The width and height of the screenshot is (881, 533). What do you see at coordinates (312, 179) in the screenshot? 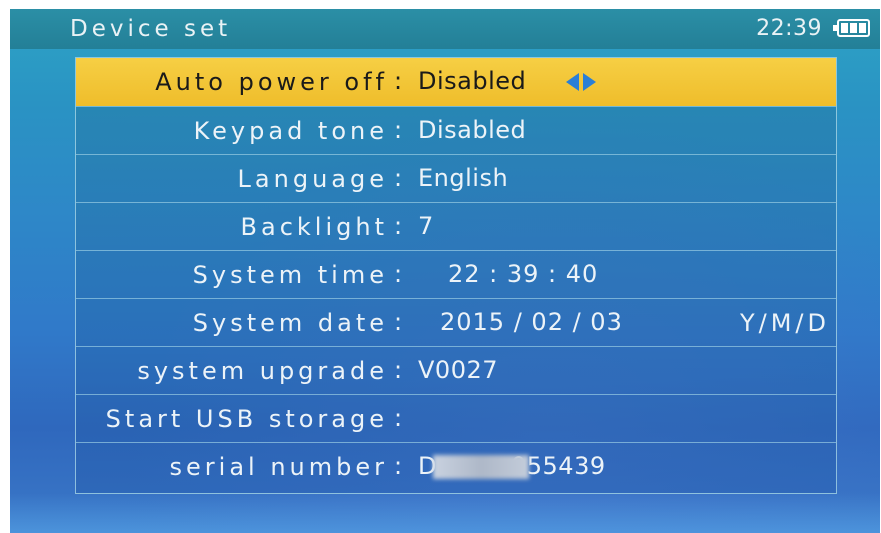
I see `setting-label: Language` at bounding box center [312, 179].